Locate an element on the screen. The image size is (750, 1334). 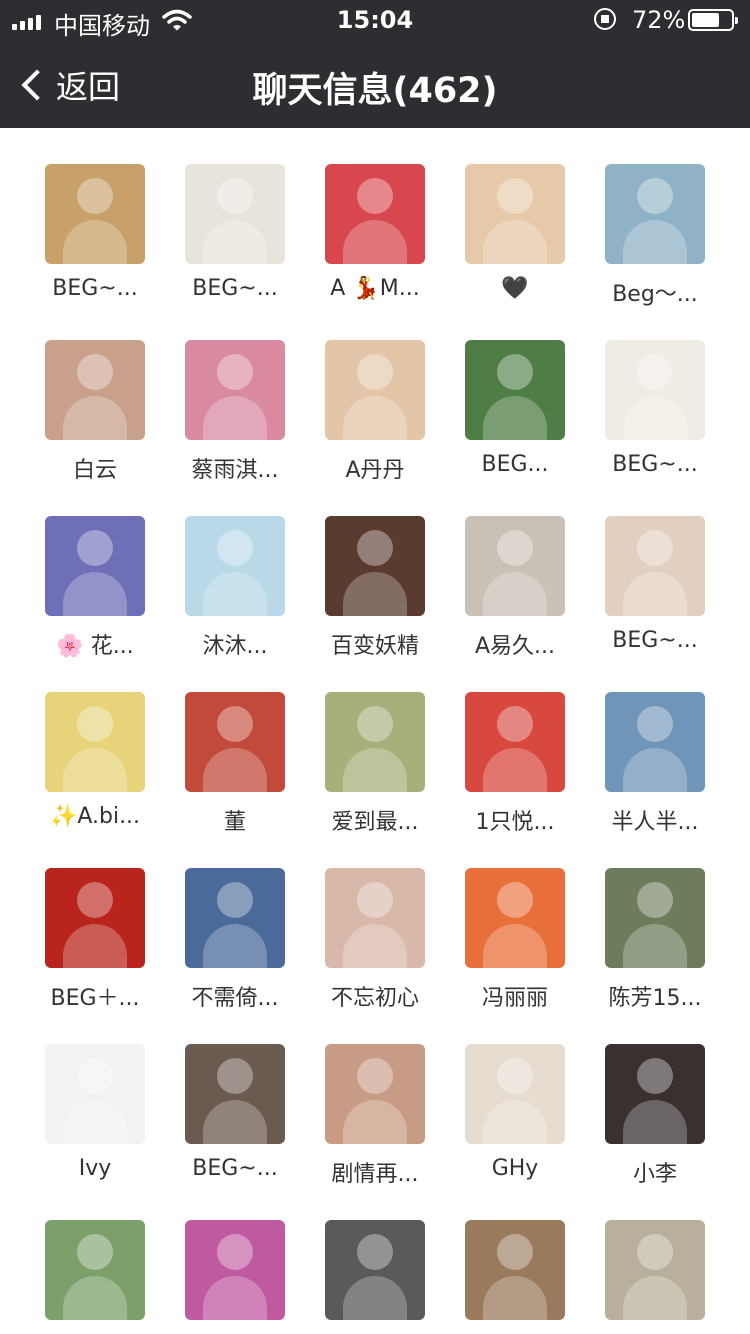
member-name: Ivy is located at coordinates (95, 1168).